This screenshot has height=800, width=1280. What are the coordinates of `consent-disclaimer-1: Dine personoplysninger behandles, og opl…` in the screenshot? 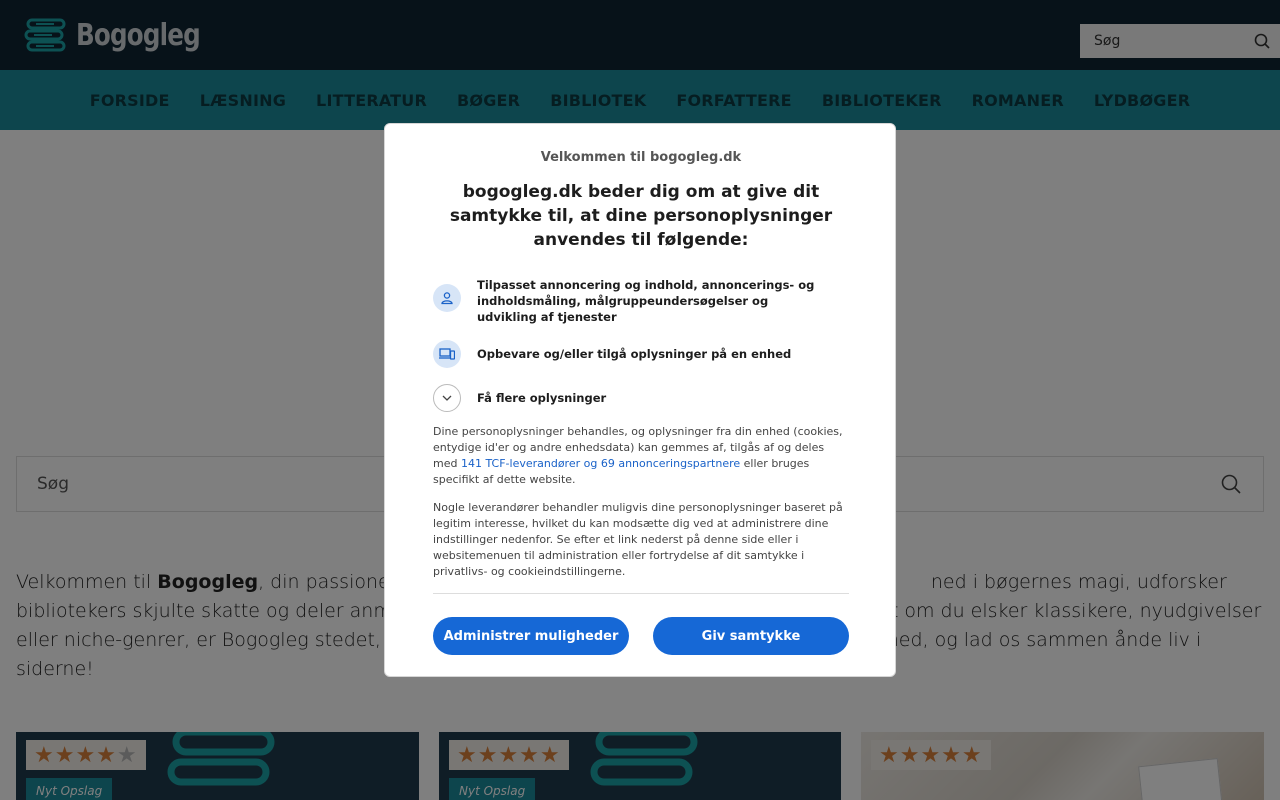 It's located at (638, 455).